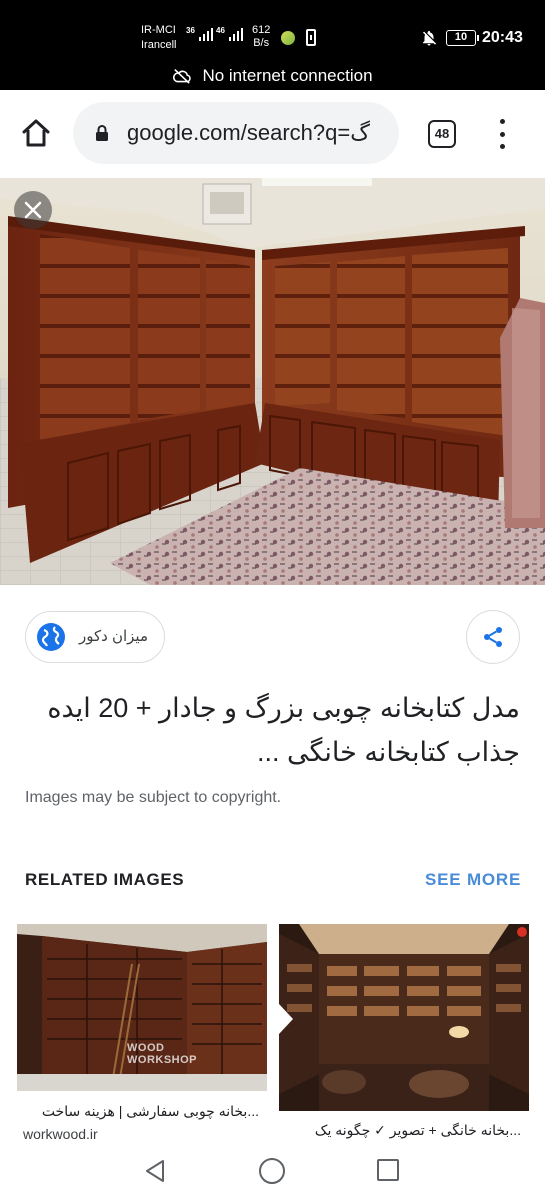 Image resolution: width=545 pixels, height=1200 pixels. I want to click on close-icon, so click(33, 210).